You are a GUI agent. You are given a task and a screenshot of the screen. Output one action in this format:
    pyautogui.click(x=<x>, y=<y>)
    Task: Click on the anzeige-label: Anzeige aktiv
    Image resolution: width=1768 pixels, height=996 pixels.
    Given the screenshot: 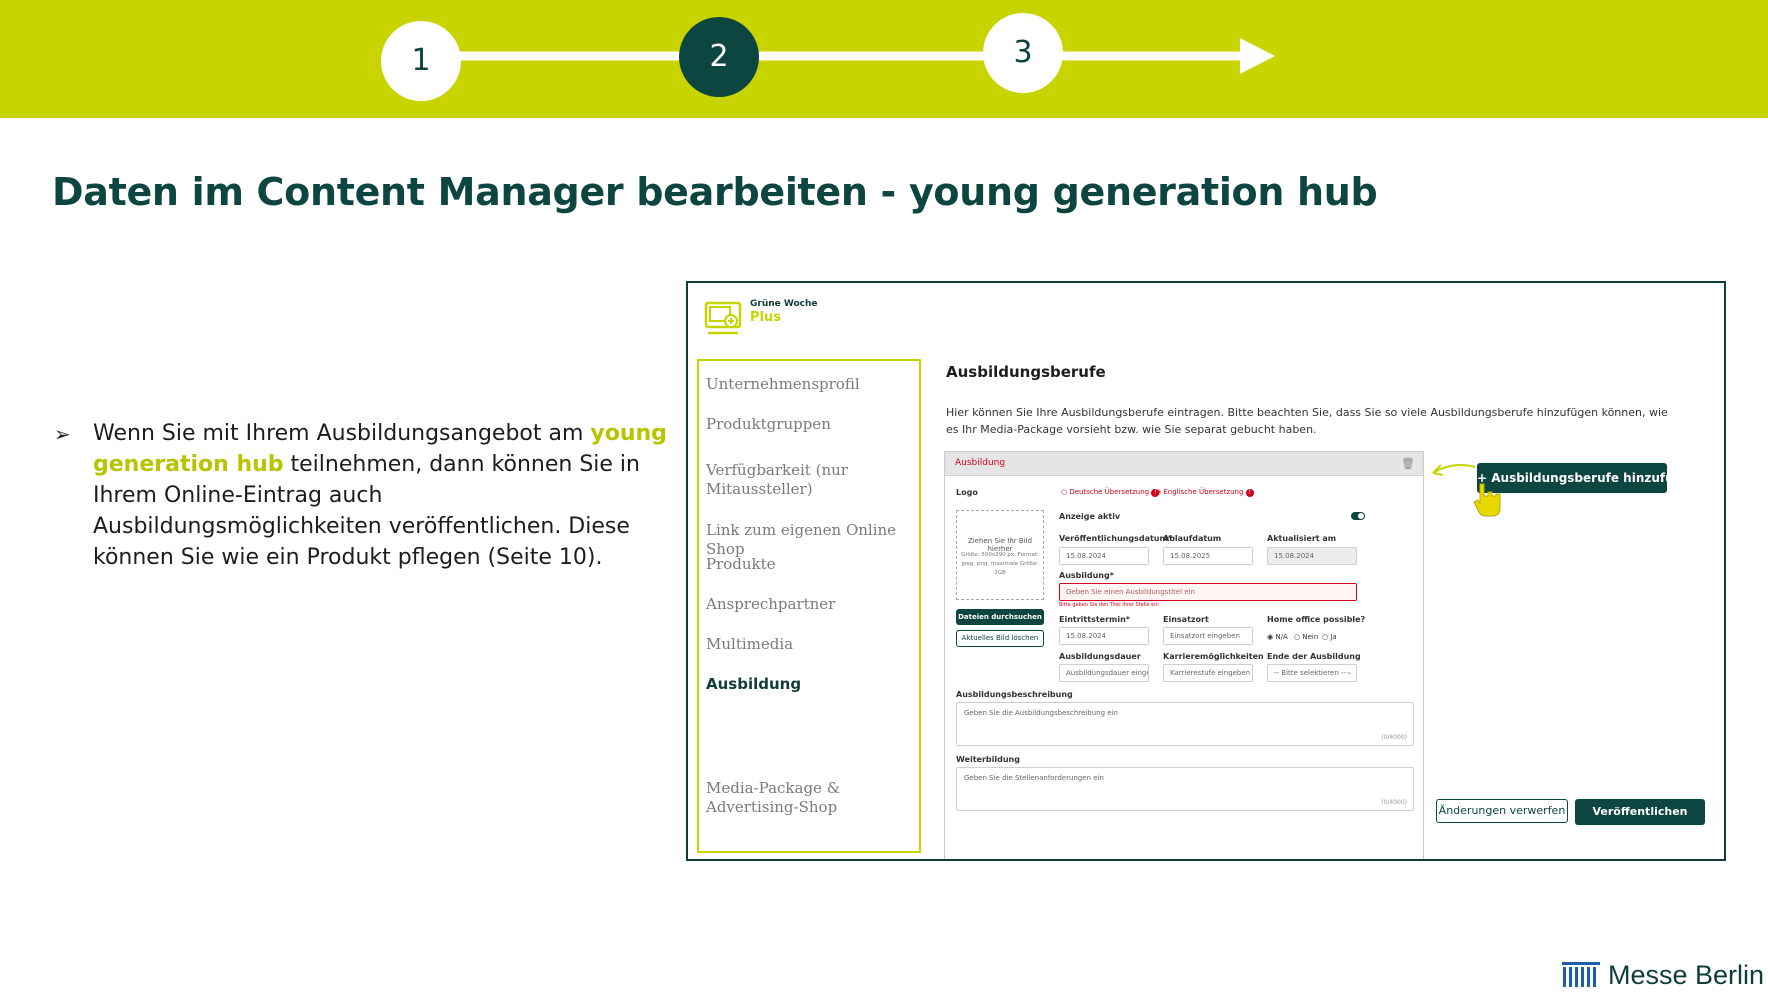 What is the action you would take?
    pyautogui.click(x=1090, y=516)
    